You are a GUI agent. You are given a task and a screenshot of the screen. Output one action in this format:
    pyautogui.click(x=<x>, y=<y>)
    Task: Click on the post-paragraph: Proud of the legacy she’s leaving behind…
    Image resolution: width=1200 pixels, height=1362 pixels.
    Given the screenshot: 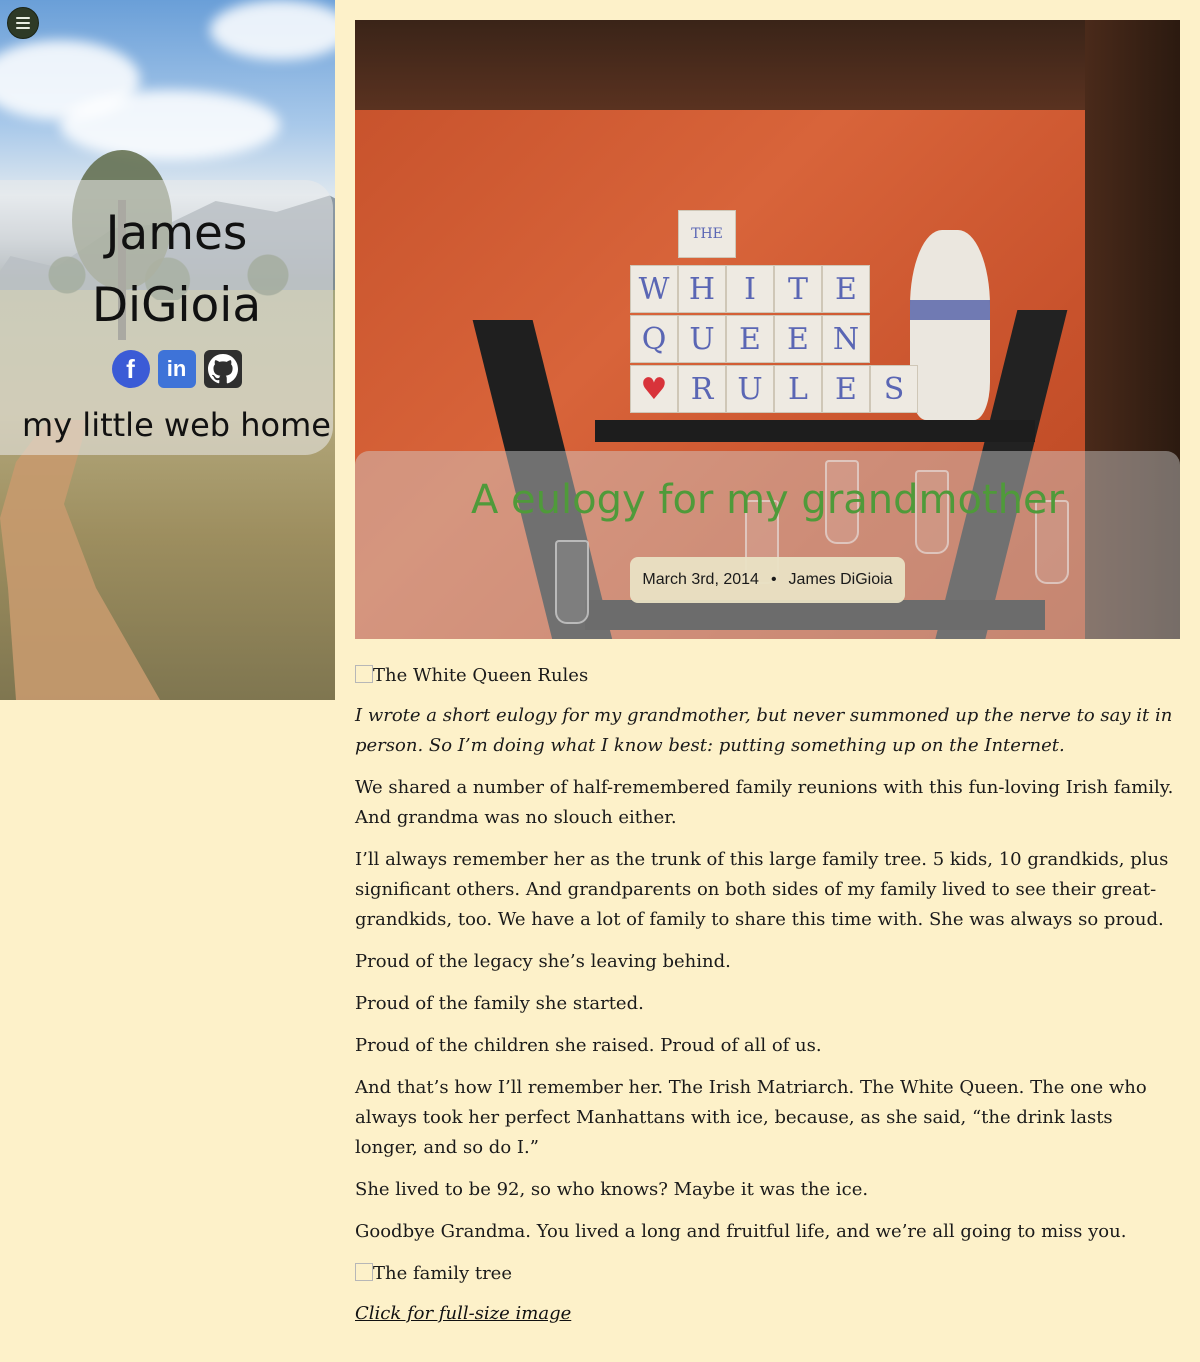 What is the action you would take?
    pyautogui.click(x=543, y=961)
    